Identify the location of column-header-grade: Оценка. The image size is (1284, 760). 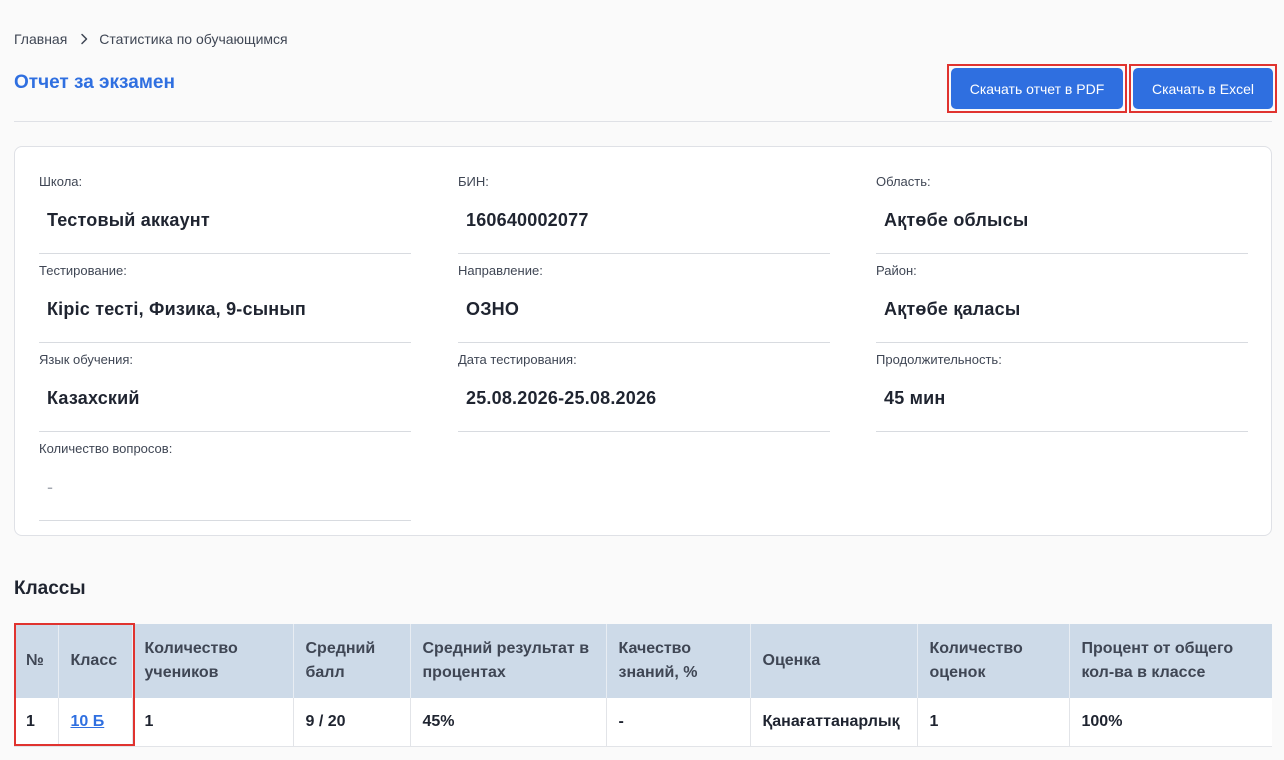
(833, 661).